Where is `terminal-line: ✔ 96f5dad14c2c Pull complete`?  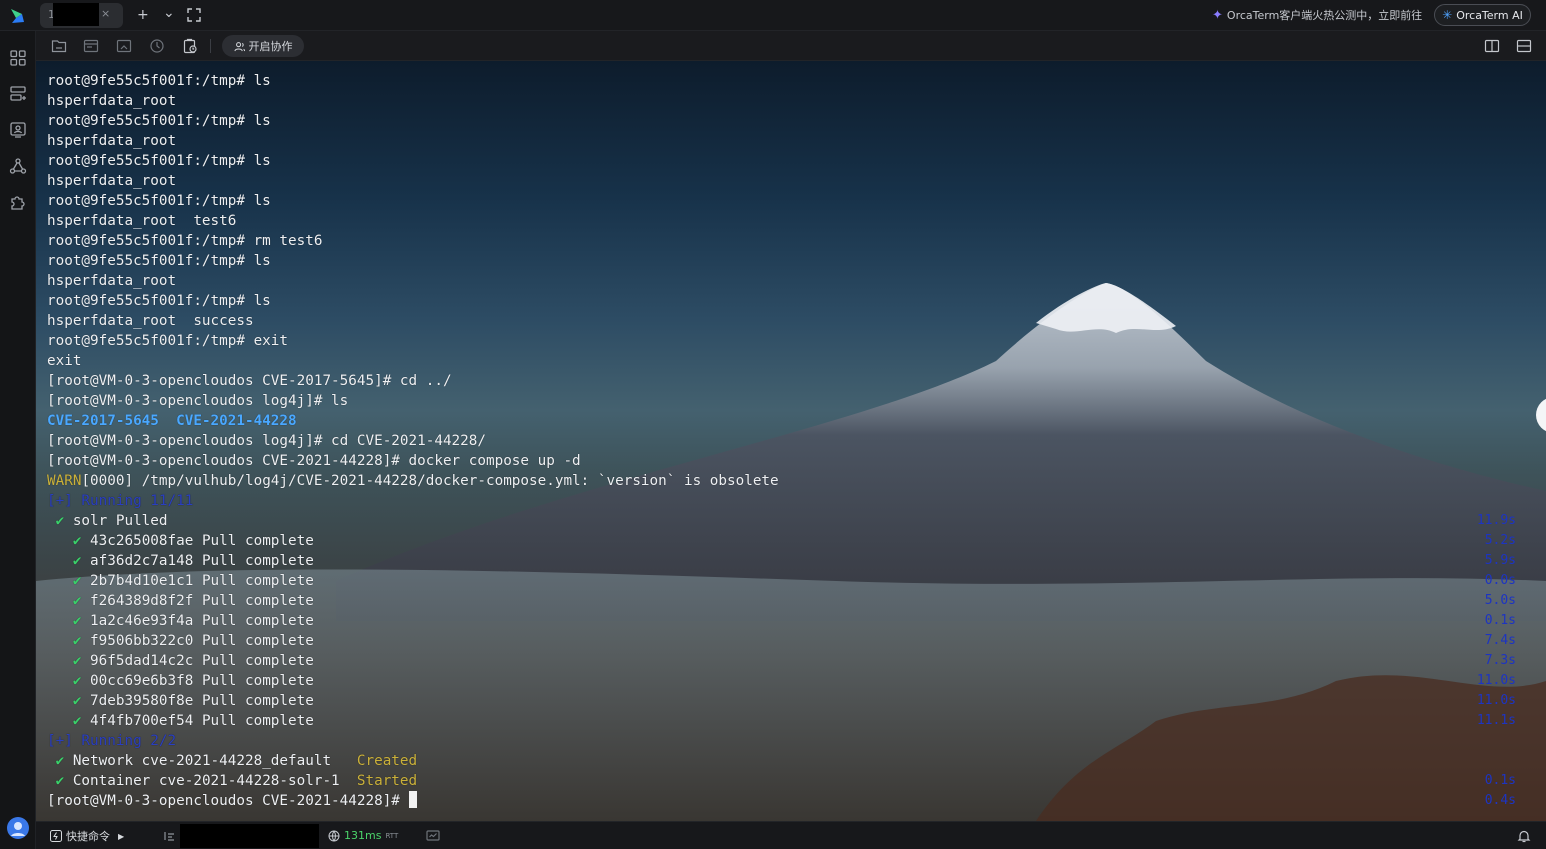
terminal-line: ✔ 96f5dad14c2c Pull complete is located at coordinates (413, 661).